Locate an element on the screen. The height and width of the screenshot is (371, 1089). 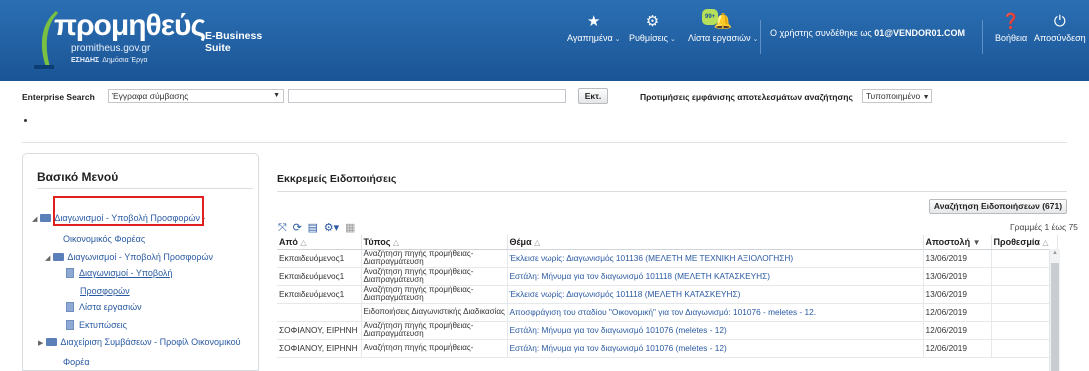
cell-type: Ειδοποιήσεις Διαγωνιστικής Διαδικασίας is located at coordinates (434, 312).